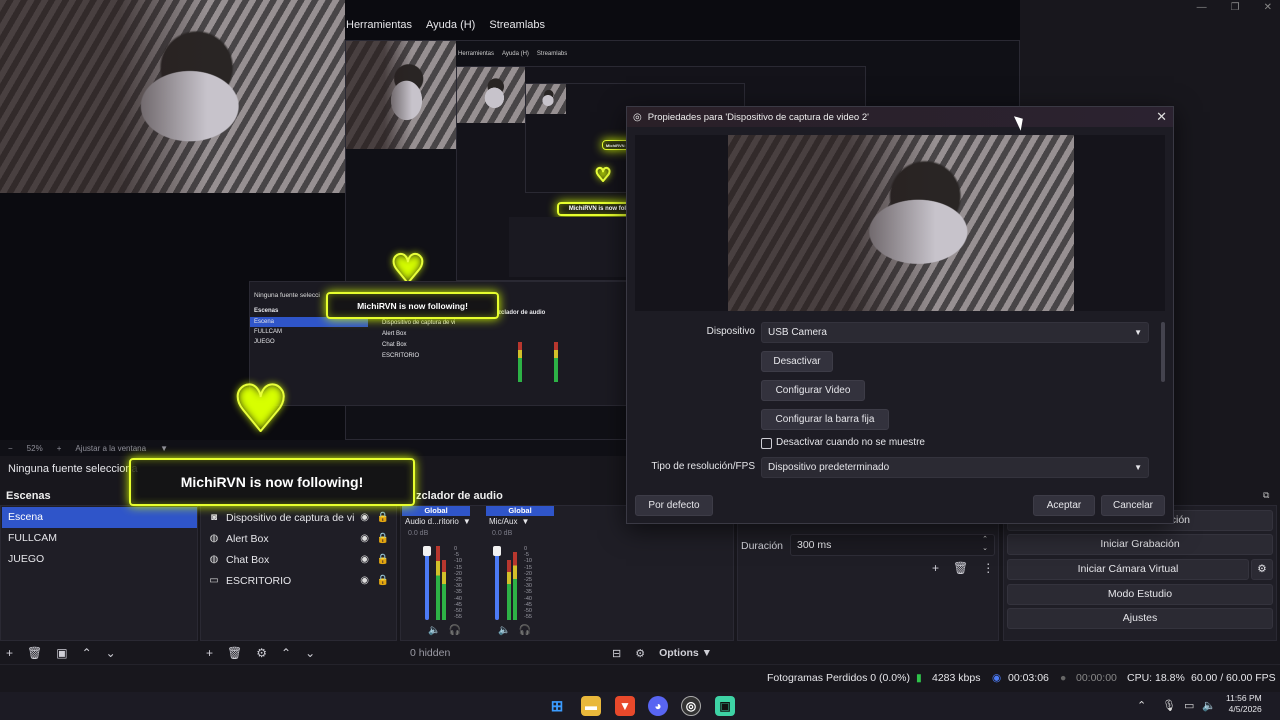  Describe the element at coordinates (1140, 618) in the screenshot. I see `settings-button: Ajustes` at that location.